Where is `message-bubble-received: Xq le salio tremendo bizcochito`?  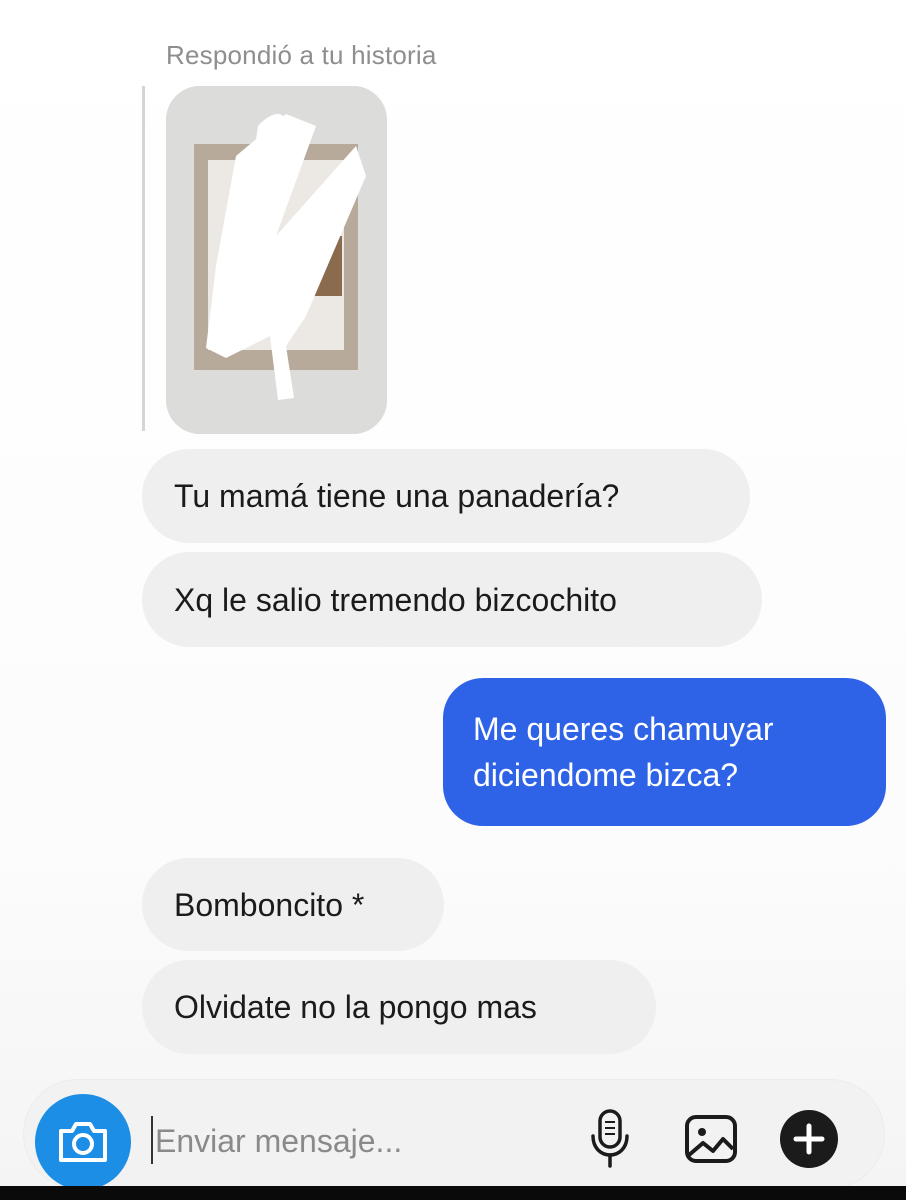
message-bubble-received: Xq le salio tremendo bizcochito is located at coordinates (452, 599).